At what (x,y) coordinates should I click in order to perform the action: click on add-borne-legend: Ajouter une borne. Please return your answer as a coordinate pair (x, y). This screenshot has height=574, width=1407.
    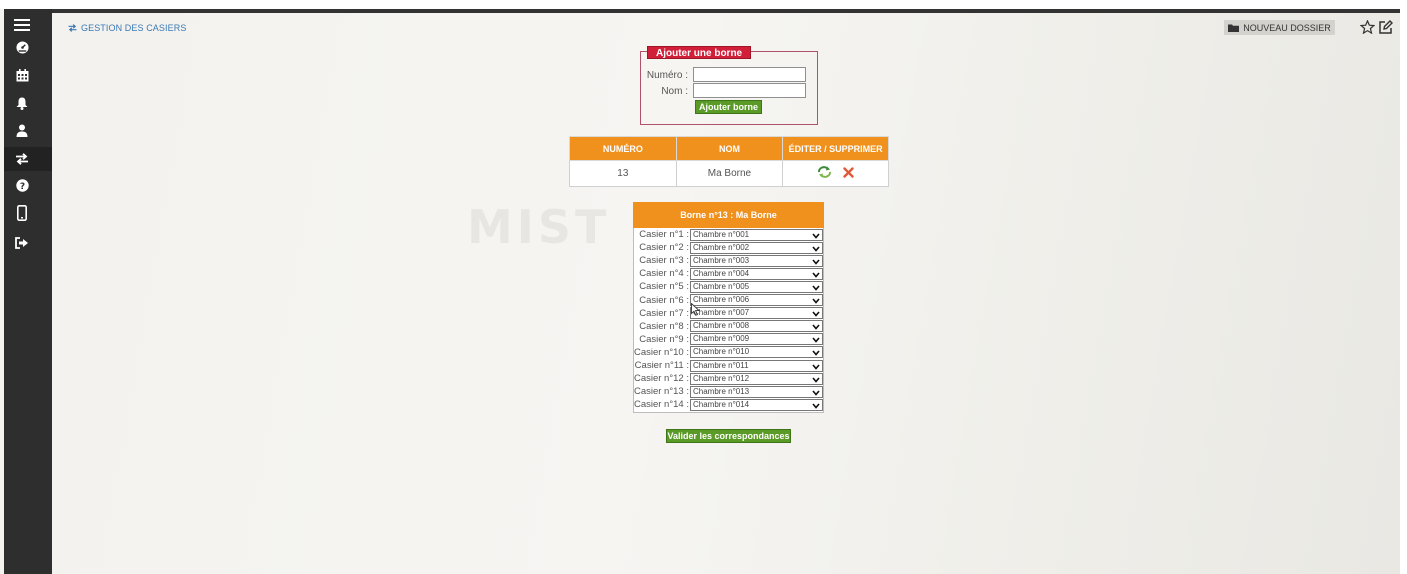
    Looking at the image, I should click on (699, 52).